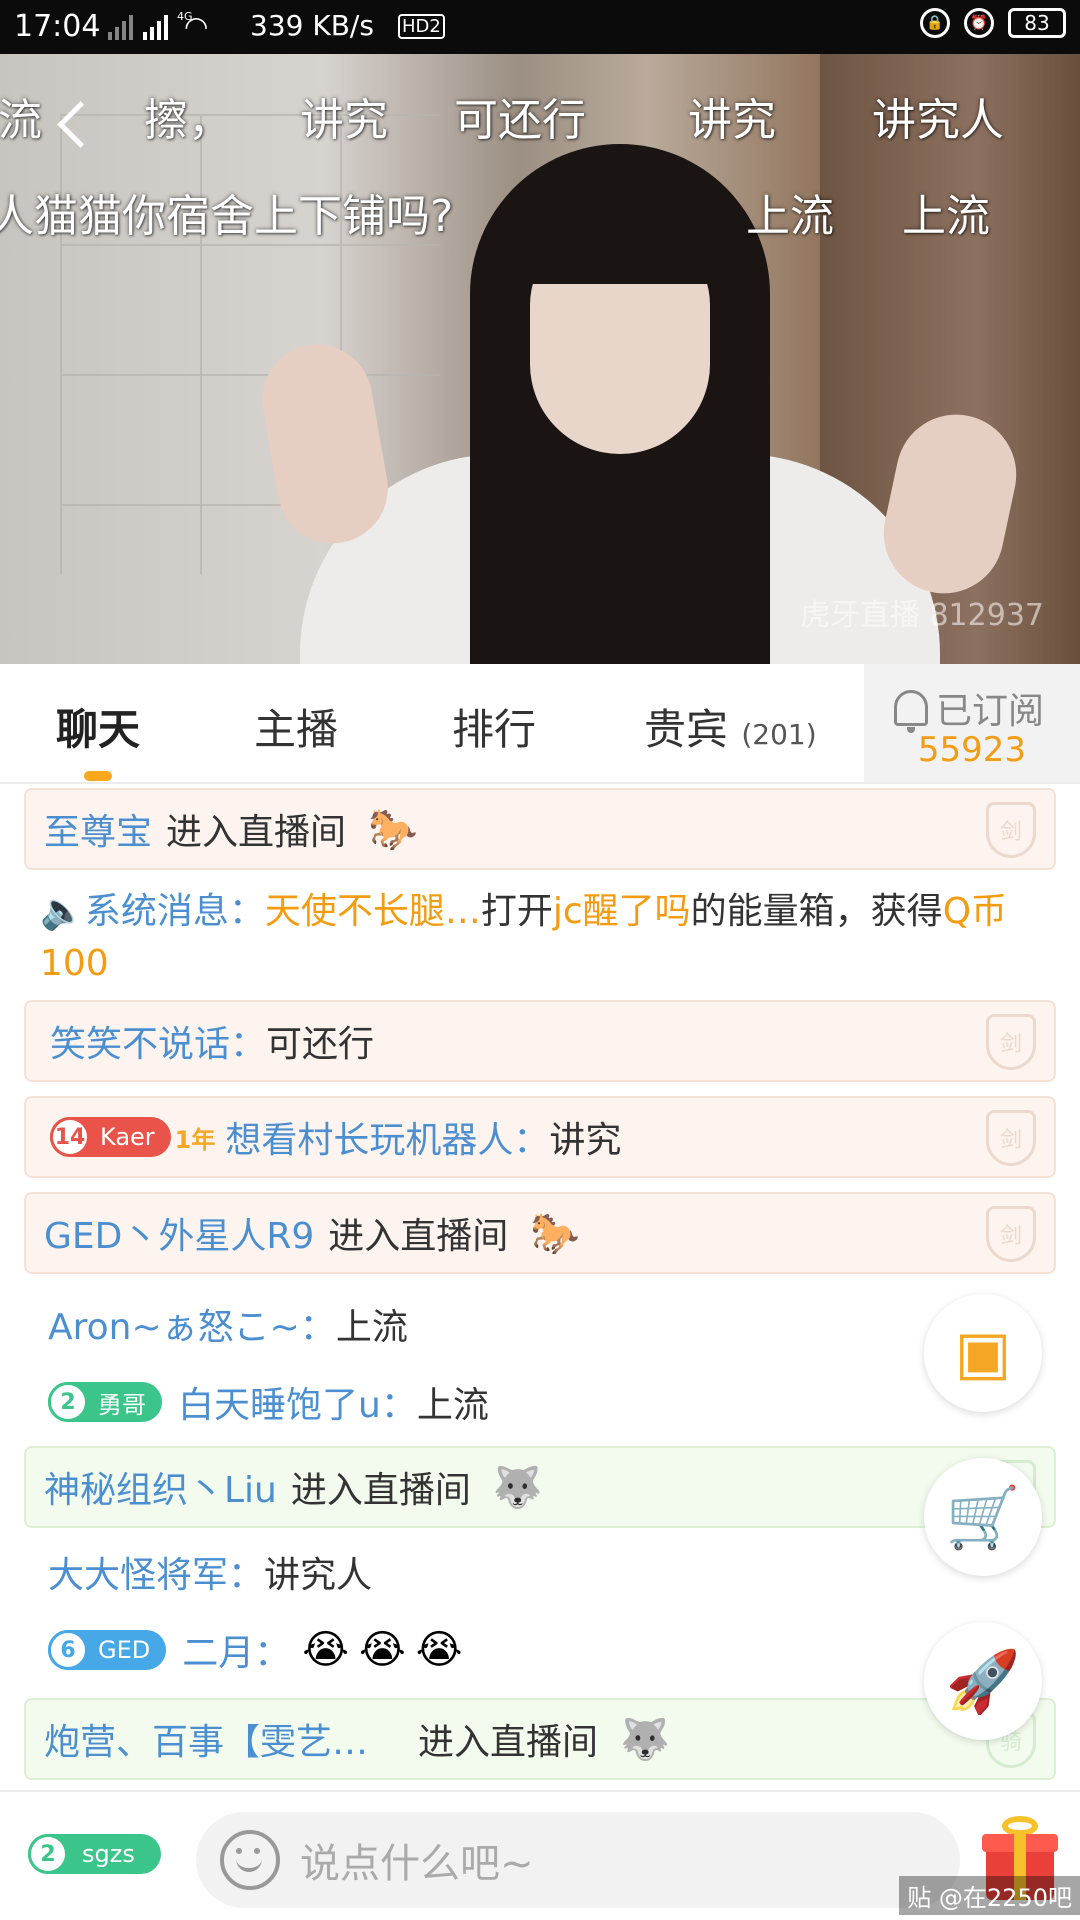 The width and height of the screenshot is (1080, 1920). Describe the element at coordinates (622, 911) in the screenshot. I see `system-host: jc醒了吗` at that location.